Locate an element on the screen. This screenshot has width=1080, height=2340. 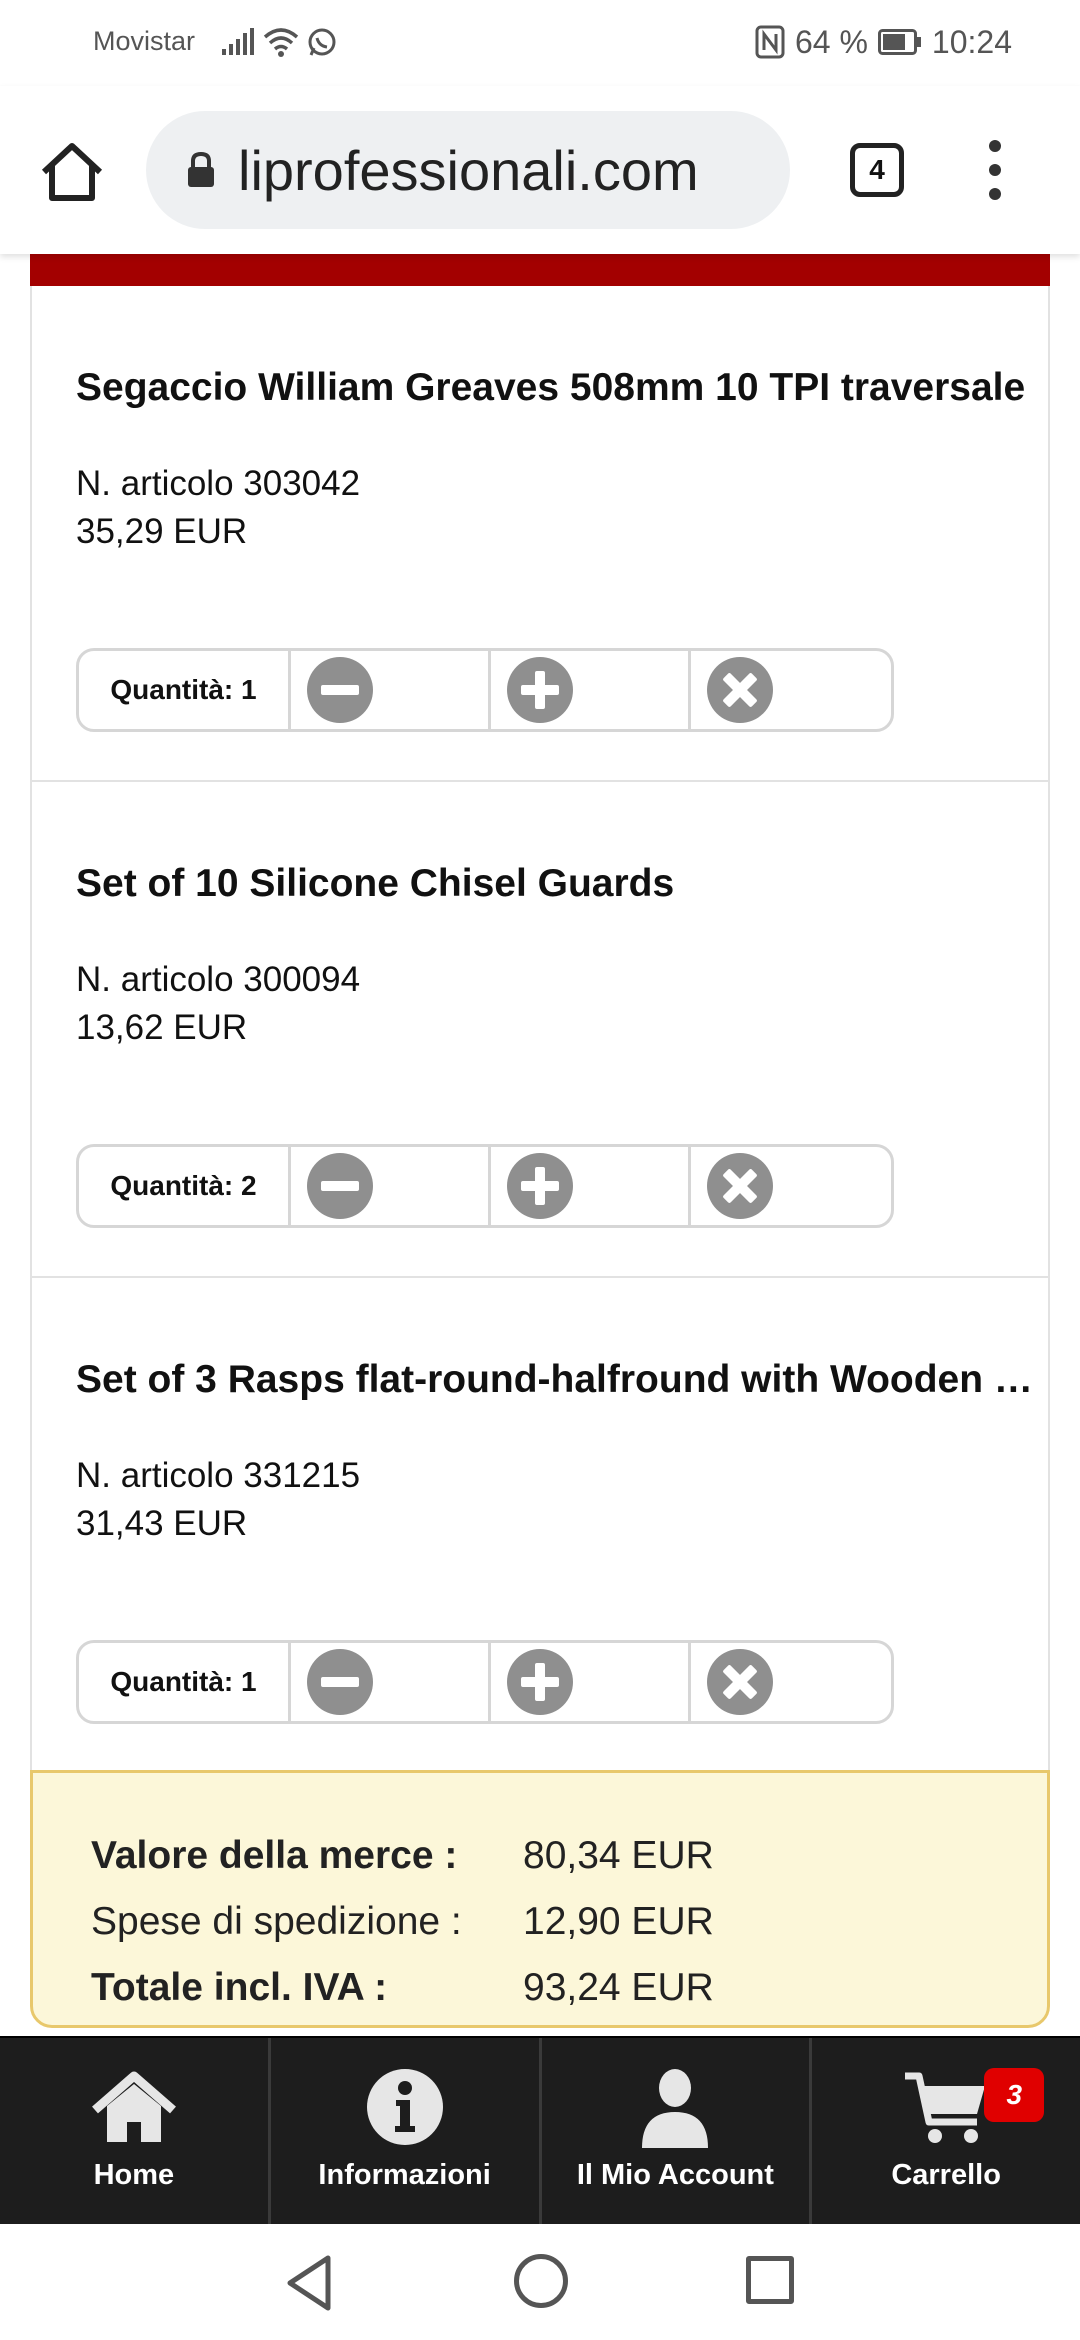
nav-cart: 3 Carrello is located at coordinates (946, 2131).